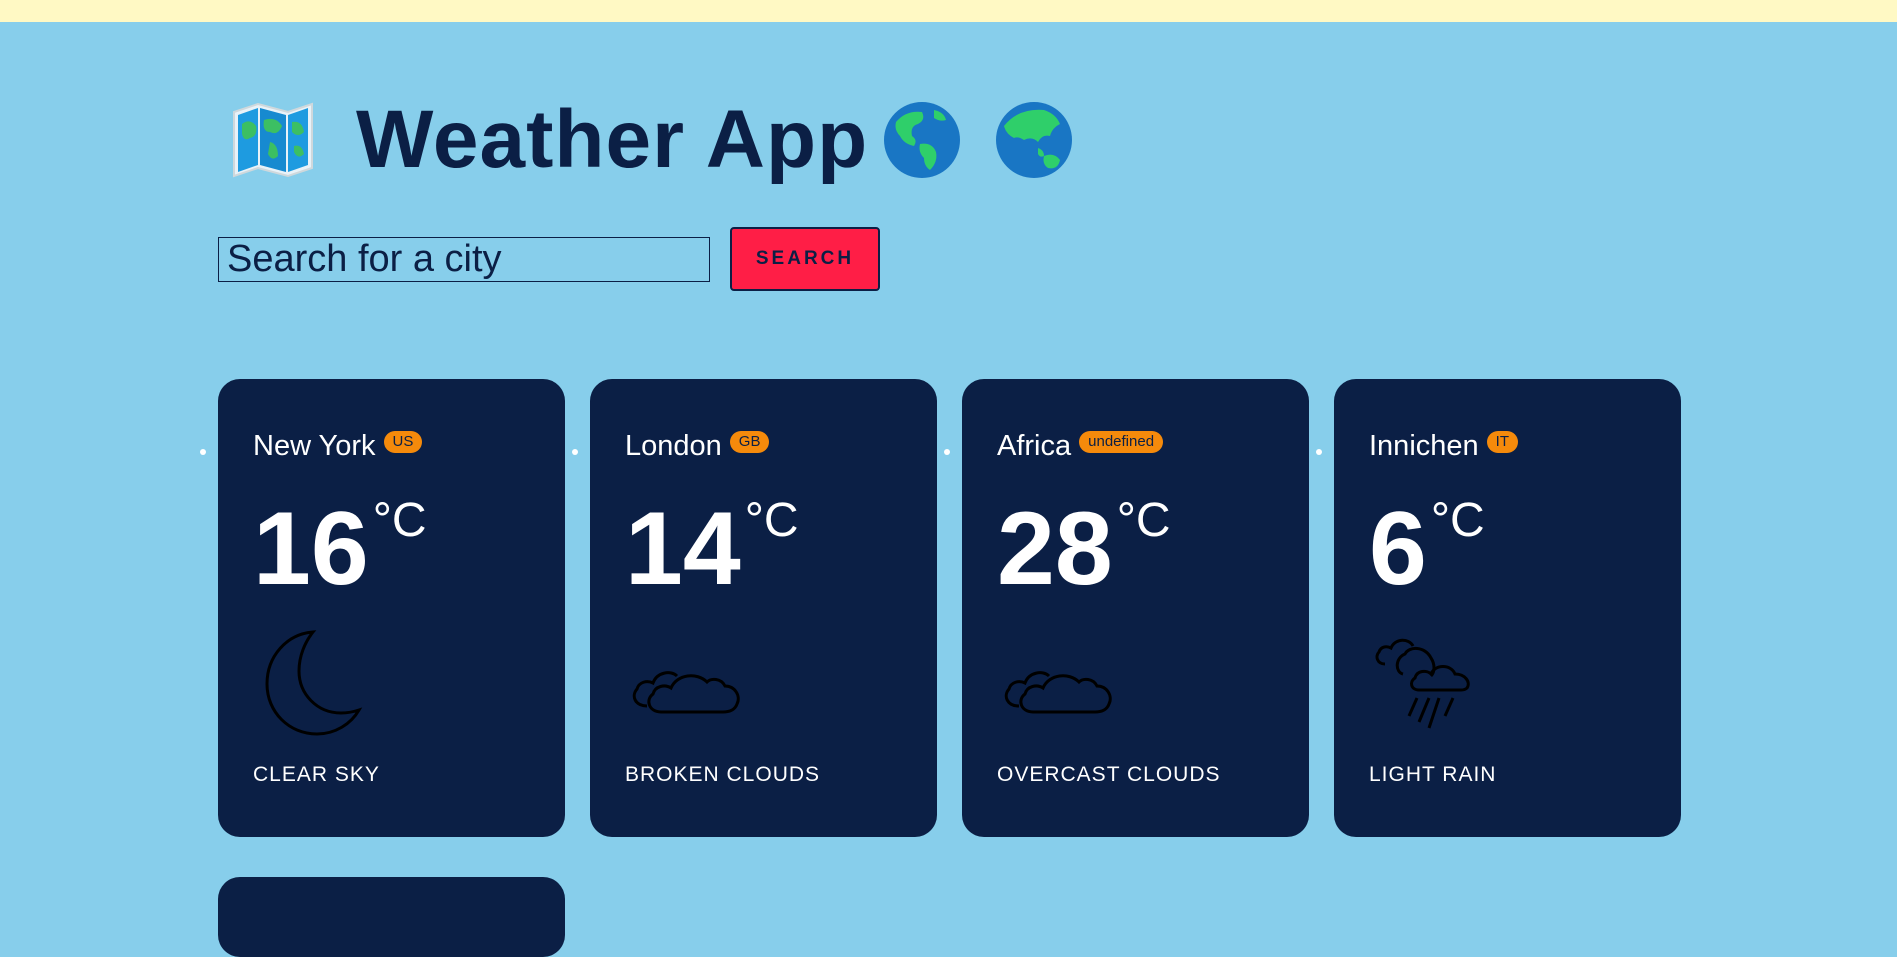  What do you see at coordinates (612, 139) in the screenshot?
I see `page-title: Weather App` at bounding box center [612, 139].